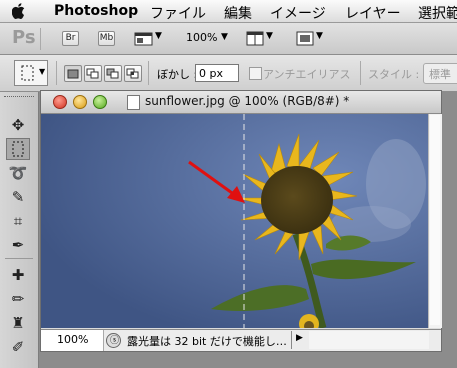 The height and width of the screenshot is (368, 457). Describe the element at coordinates (96, 11) in the screenshot. I see `menu-app-name: Photoshop` at that location.